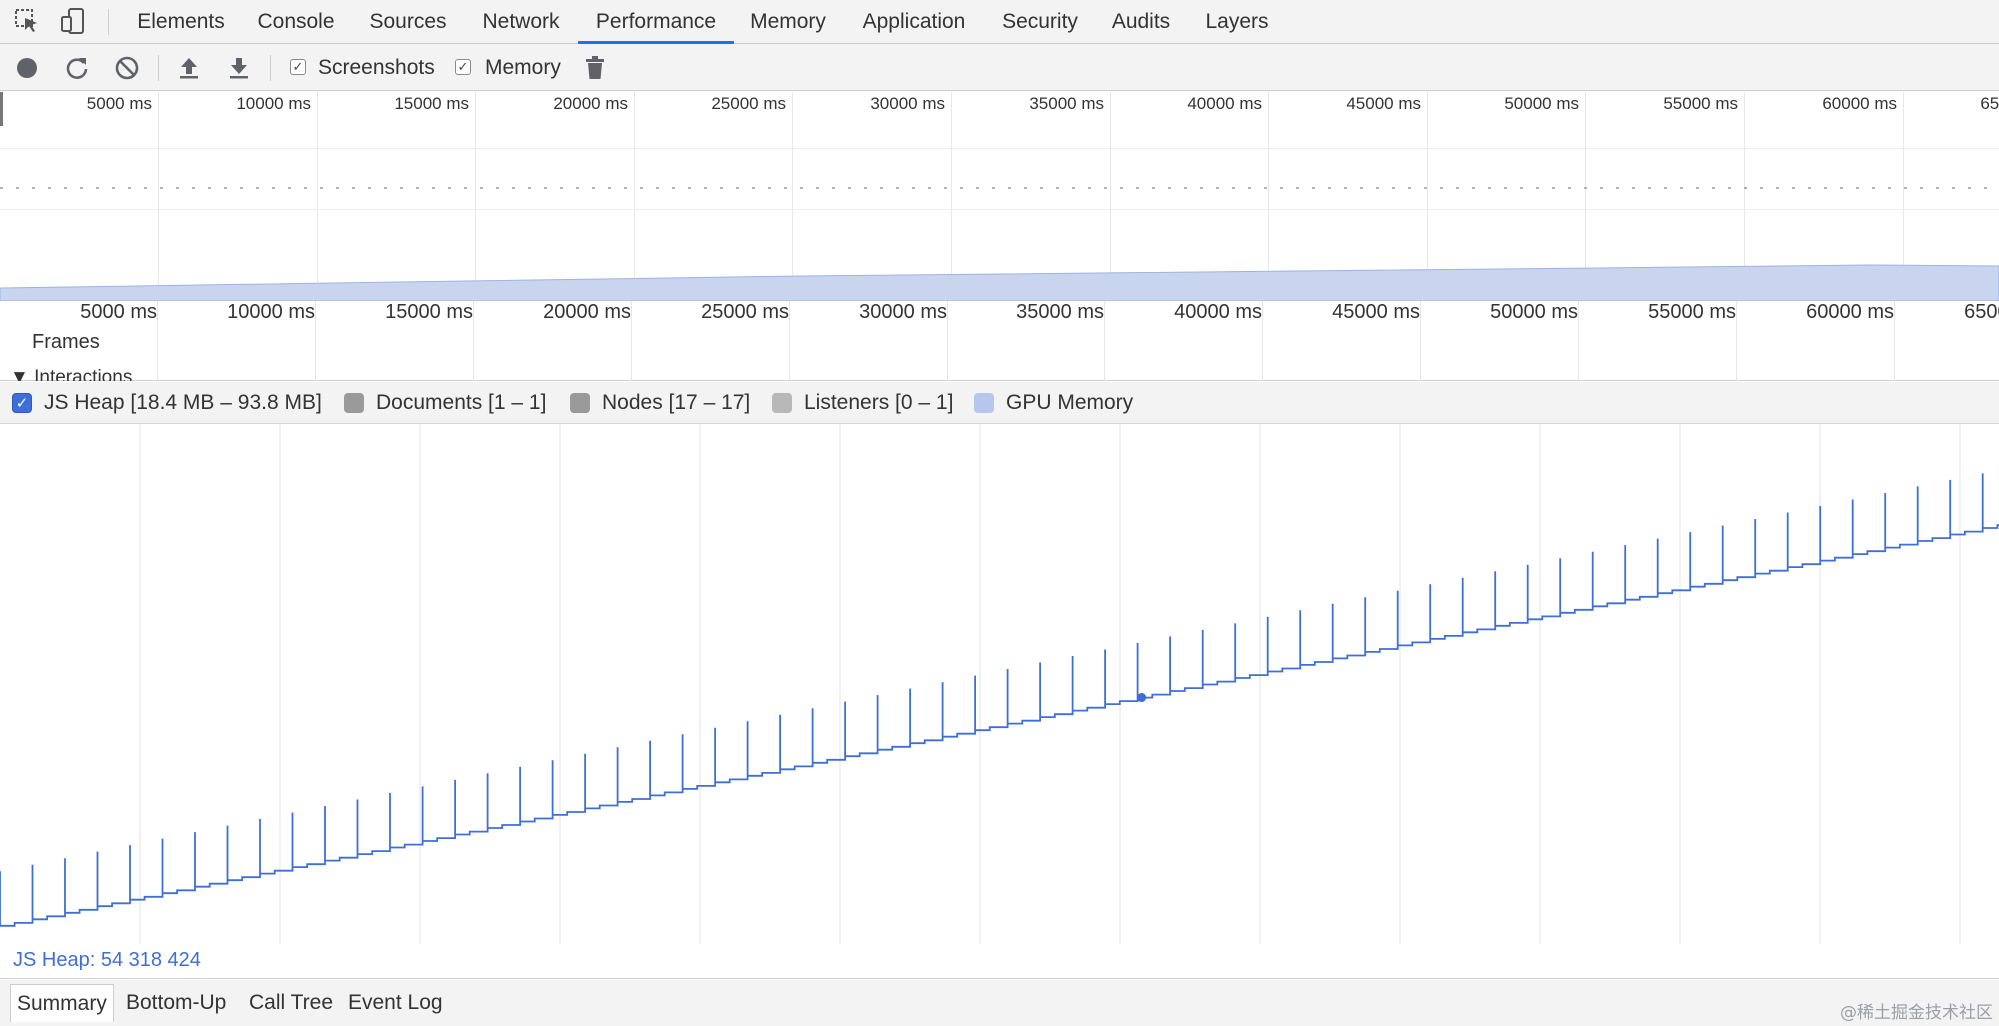 The height and width of the screenshot is (1026, 1999). Describe the element at coordinates (22, 403) in the screenshot. I see `js-heap-checkbox: ✓` at that location.